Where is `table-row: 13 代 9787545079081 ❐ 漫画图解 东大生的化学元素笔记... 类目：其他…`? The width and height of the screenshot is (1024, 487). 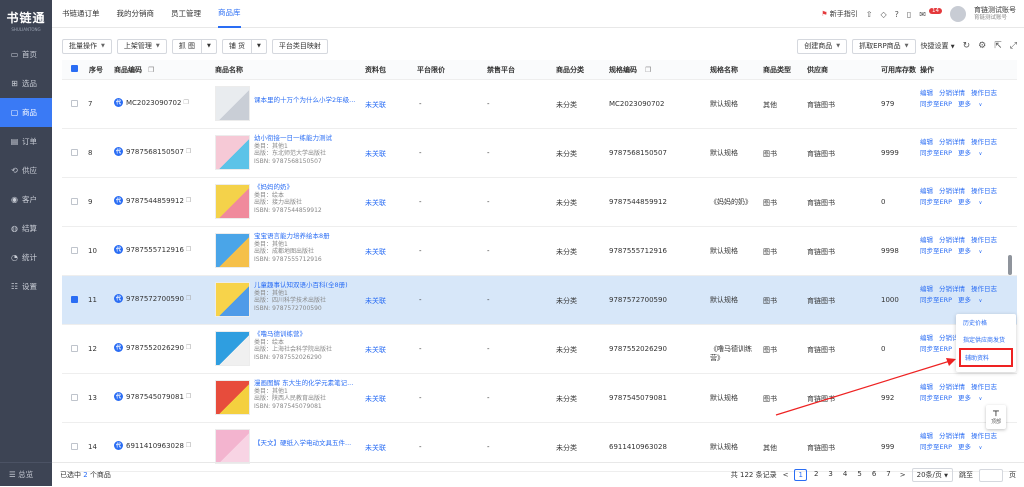
table-row: 13 代 9787545079081 ❐ 漫画图解 东大生的化学元素笔记... 类目：其他… is located at coordinates (539, 398).